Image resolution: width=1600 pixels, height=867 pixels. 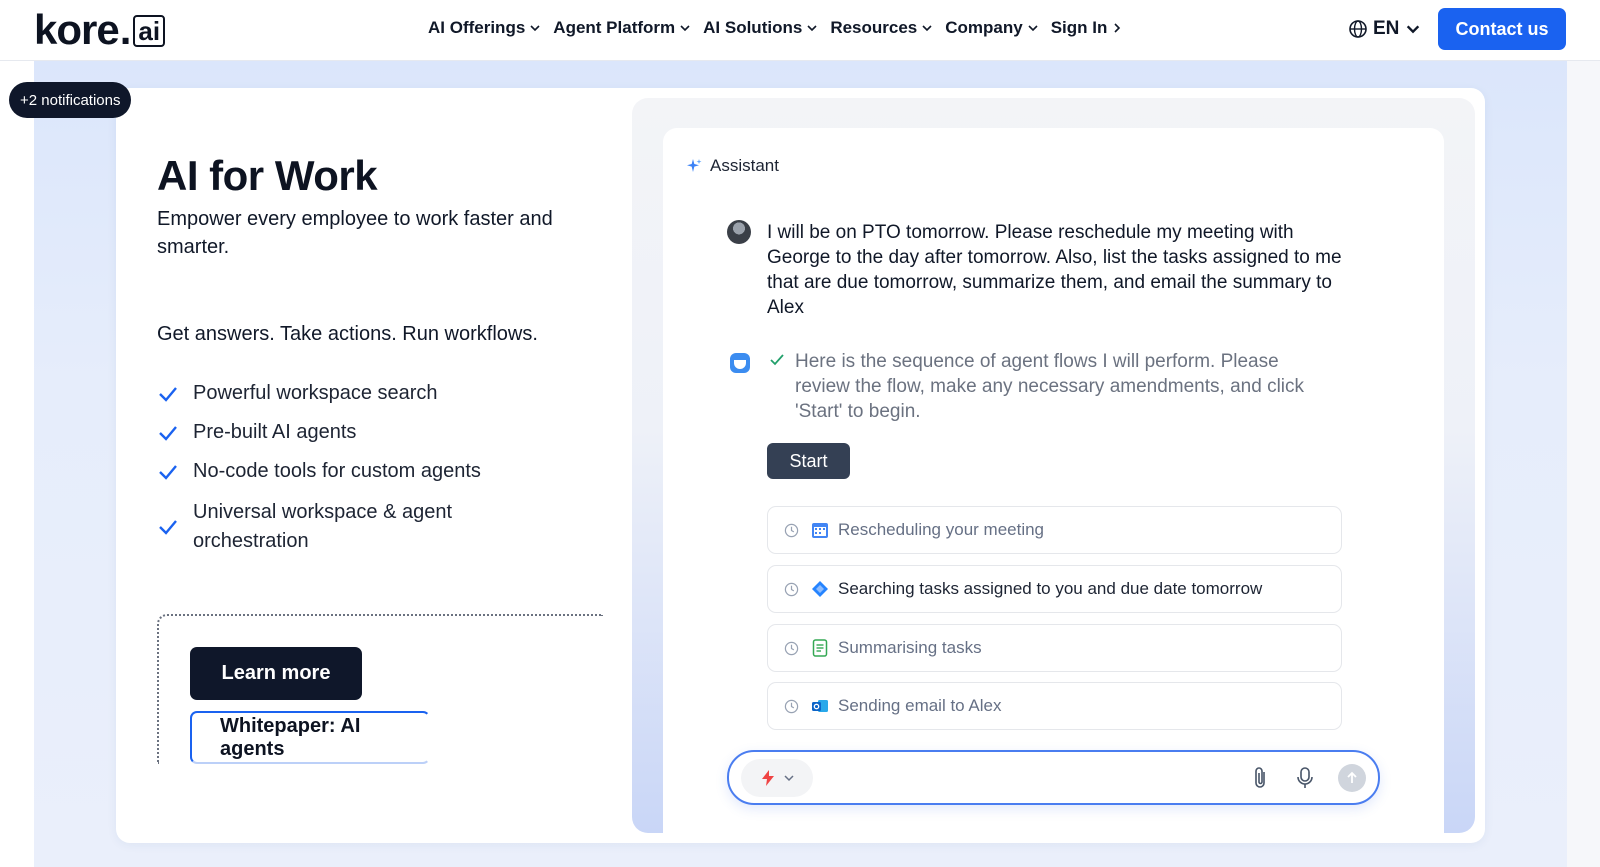 I want to click on feature-item: Powerful workspace search, so click(x=297, y=393).